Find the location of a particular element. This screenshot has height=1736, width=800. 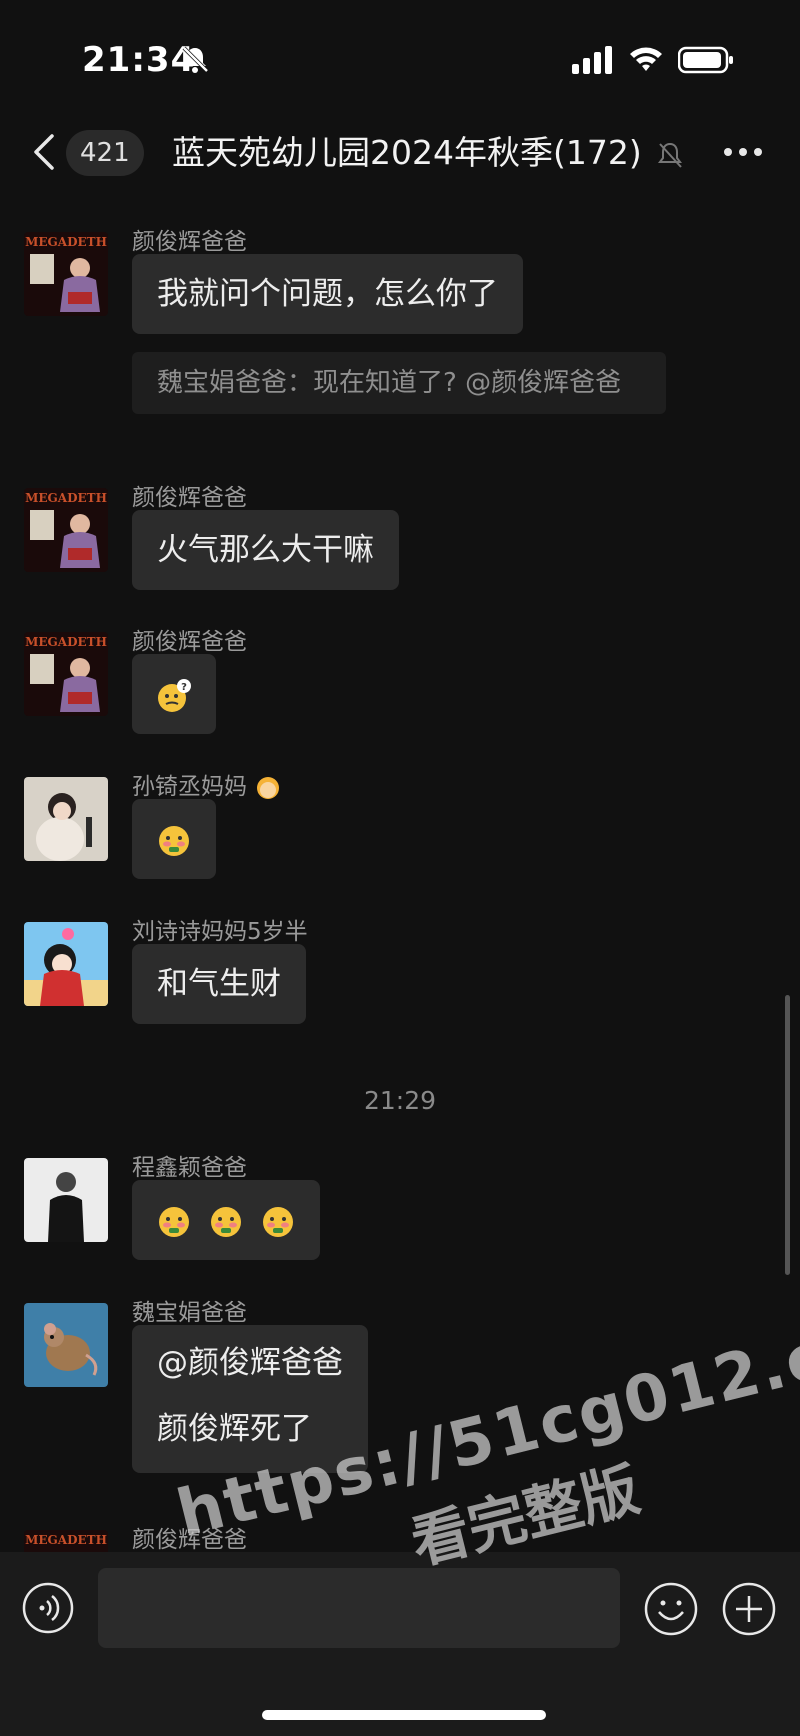

unread-count-badge: 421 is located at coordinates (105, 153).